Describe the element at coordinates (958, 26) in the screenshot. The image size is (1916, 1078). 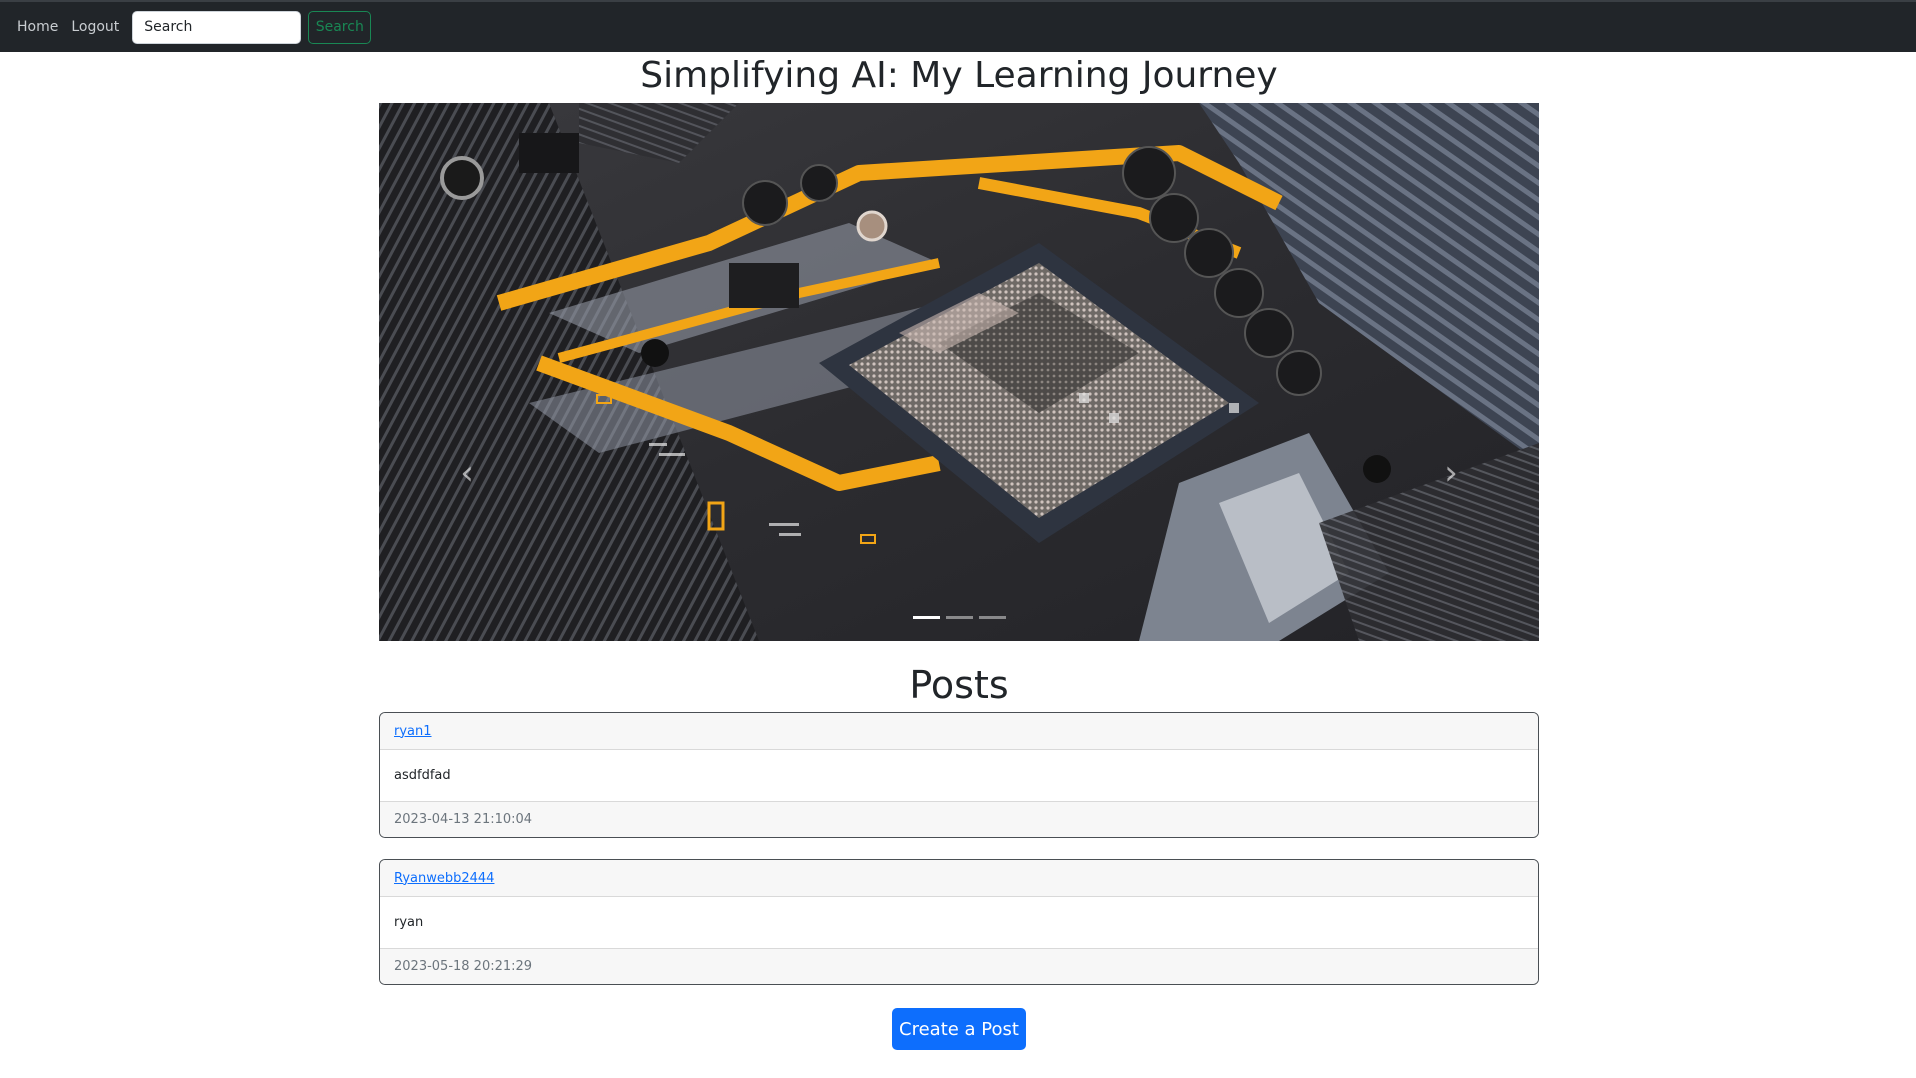
I see `top-navbar: Home Logout Search` at that location.